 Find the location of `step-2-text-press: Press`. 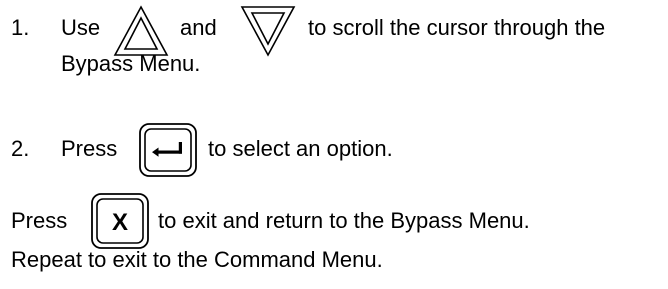

step-2-text-press: Press is located at coordinates (89, 148).